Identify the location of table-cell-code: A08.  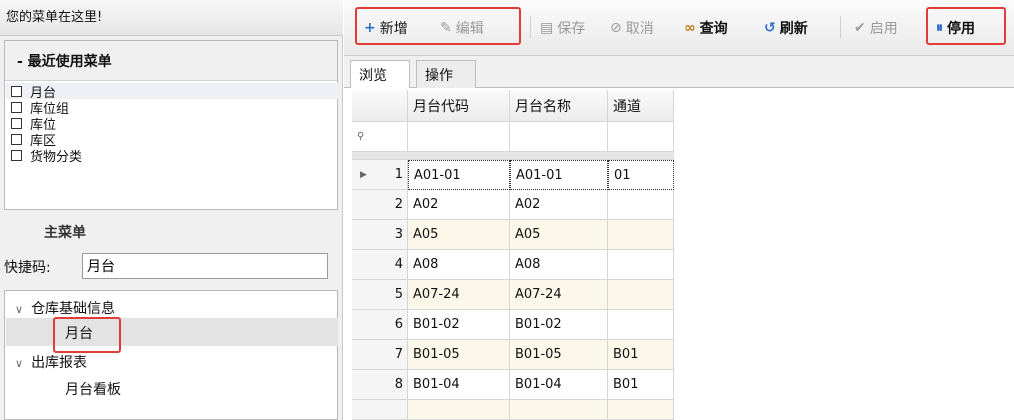
(459, 265).